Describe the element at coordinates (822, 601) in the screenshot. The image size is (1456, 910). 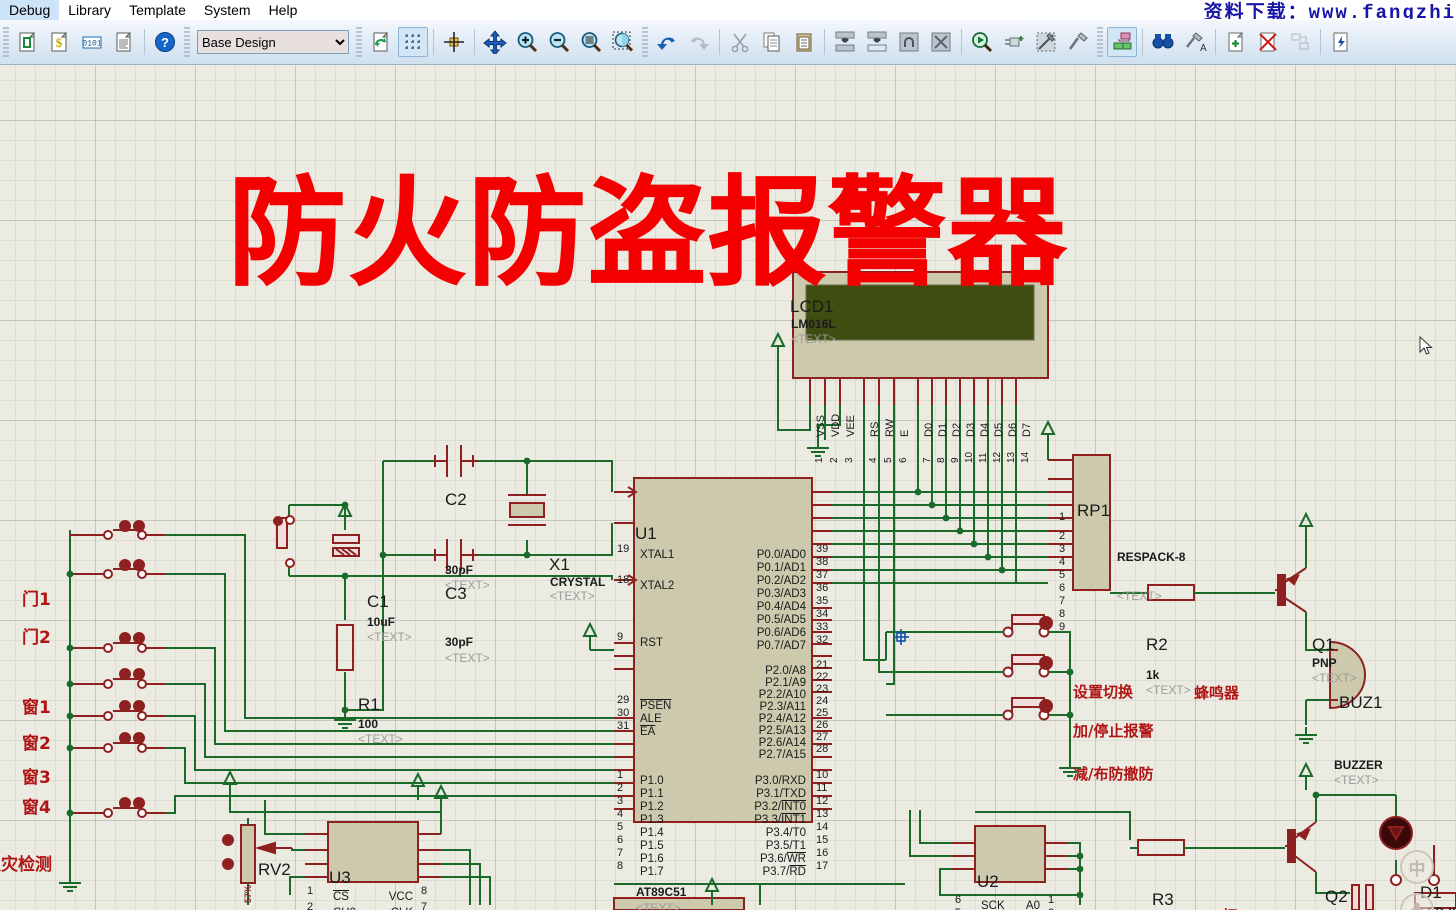
I see `u1-pinnum-35: 35` at that location.